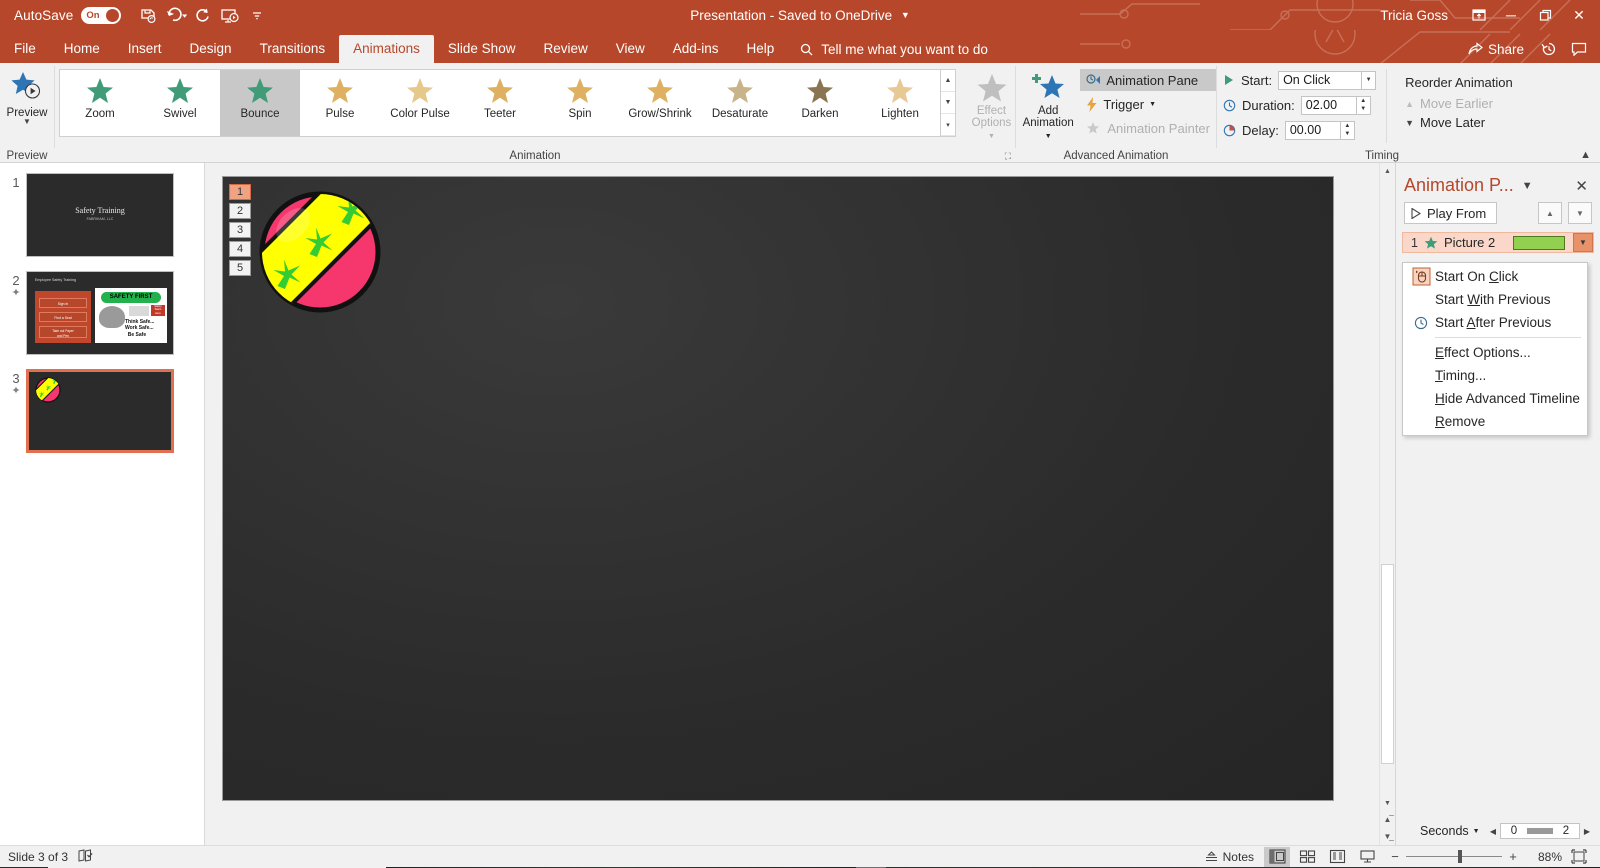 Image resolution: width=1600 pixels, height=868 pixels. Describe the element at coordinates (1312, 130) in the screenshot. I see `delay-input: 00.00` at that location.